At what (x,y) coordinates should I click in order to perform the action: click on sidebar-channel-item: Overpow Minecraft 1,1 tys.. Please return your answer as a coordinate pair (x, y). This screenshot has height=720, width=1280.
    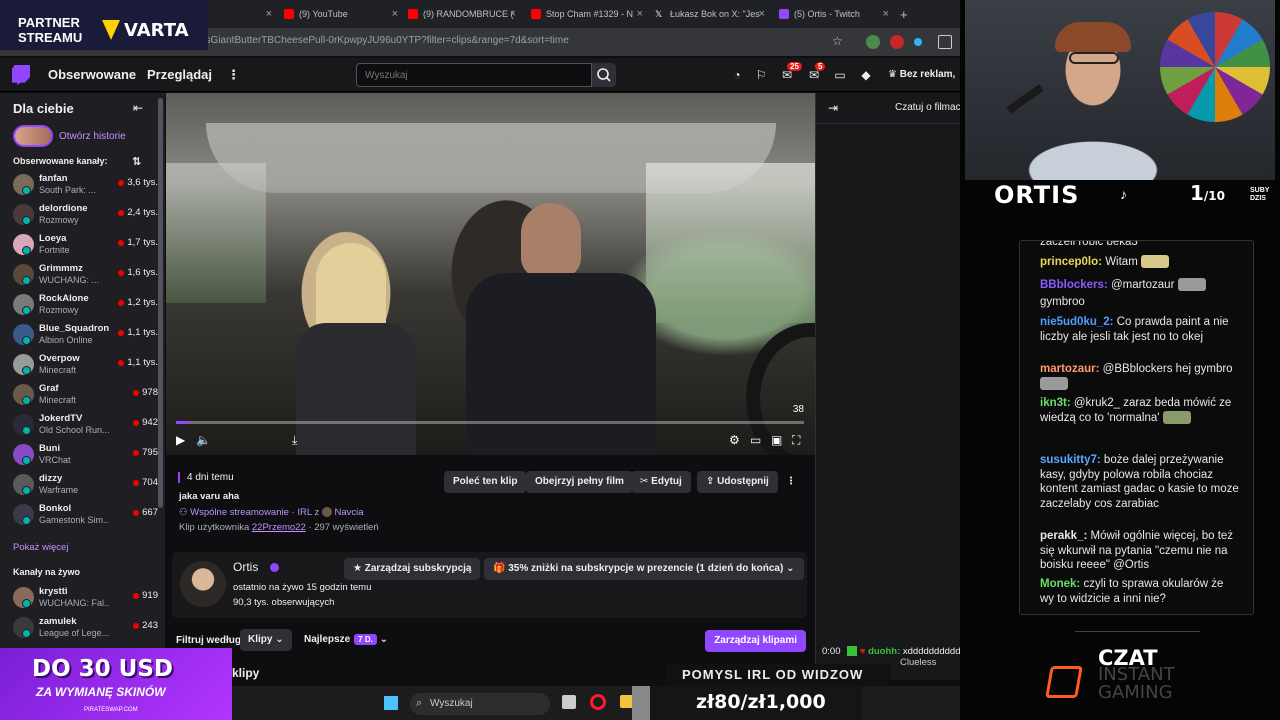
    Looking at the image, I should click on (85, 365).